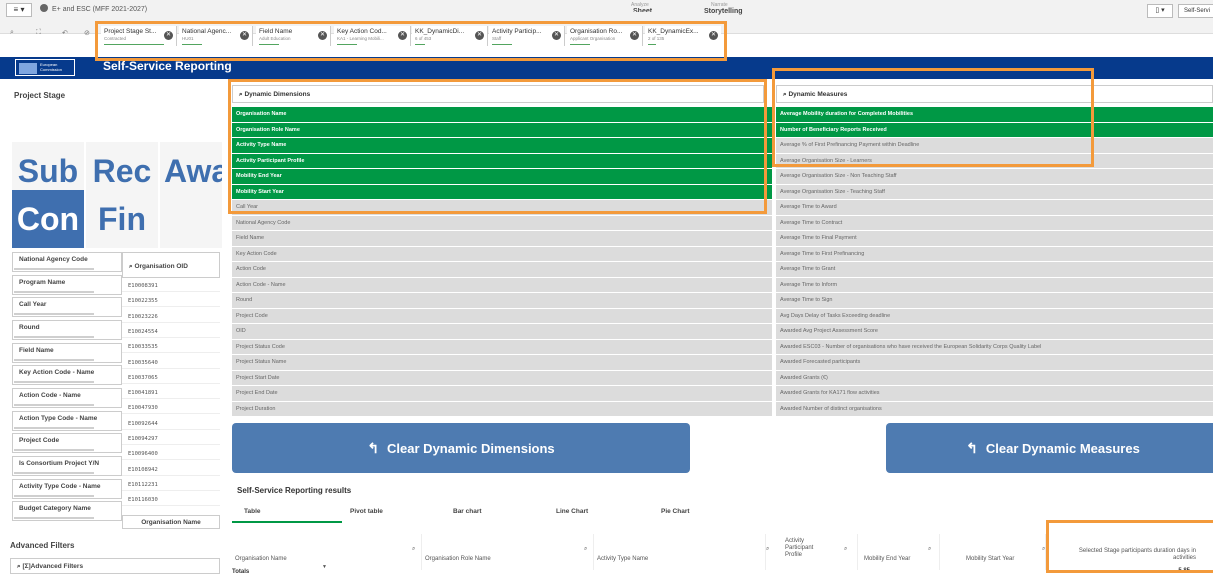 Image resolution: width=1213 pixels, height=576 pixels. I want to click on step-back-icon: ↶, so click(65, 33).